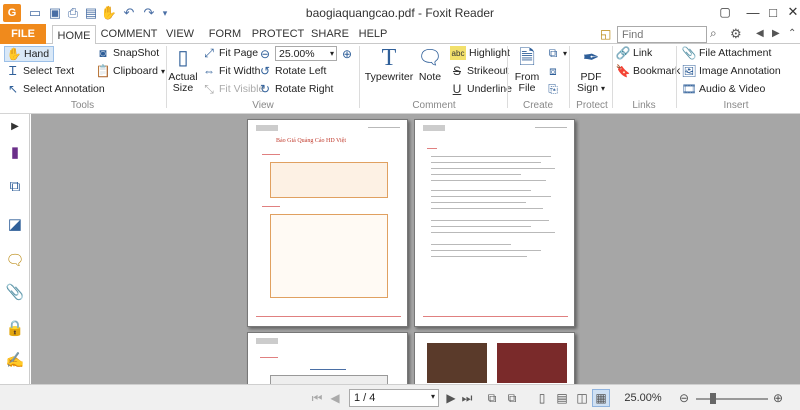 The width and height of the screenshot is (800, 410). I want to click on film-icon: 🎞, so click(689, 89).